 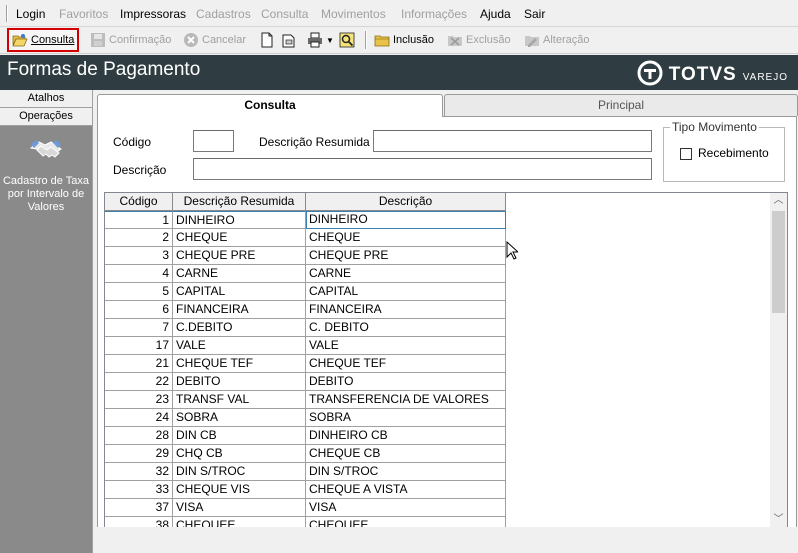 What do you see at coordinates (139, 220) in the screenshot?
I see `table-cell: 1` at bounding box center [139, 220].